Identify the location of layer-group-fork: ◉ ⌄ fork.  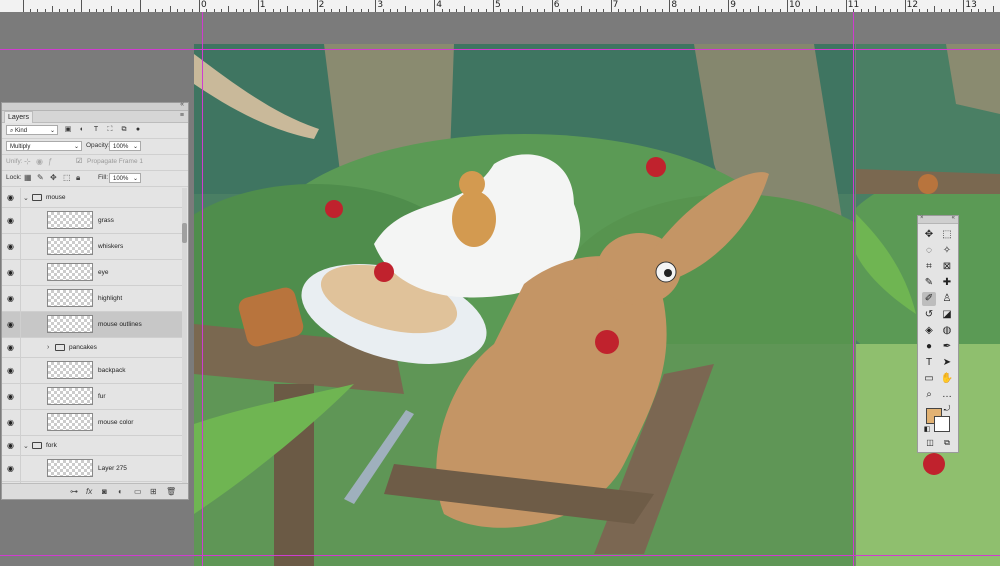
(93, 446).